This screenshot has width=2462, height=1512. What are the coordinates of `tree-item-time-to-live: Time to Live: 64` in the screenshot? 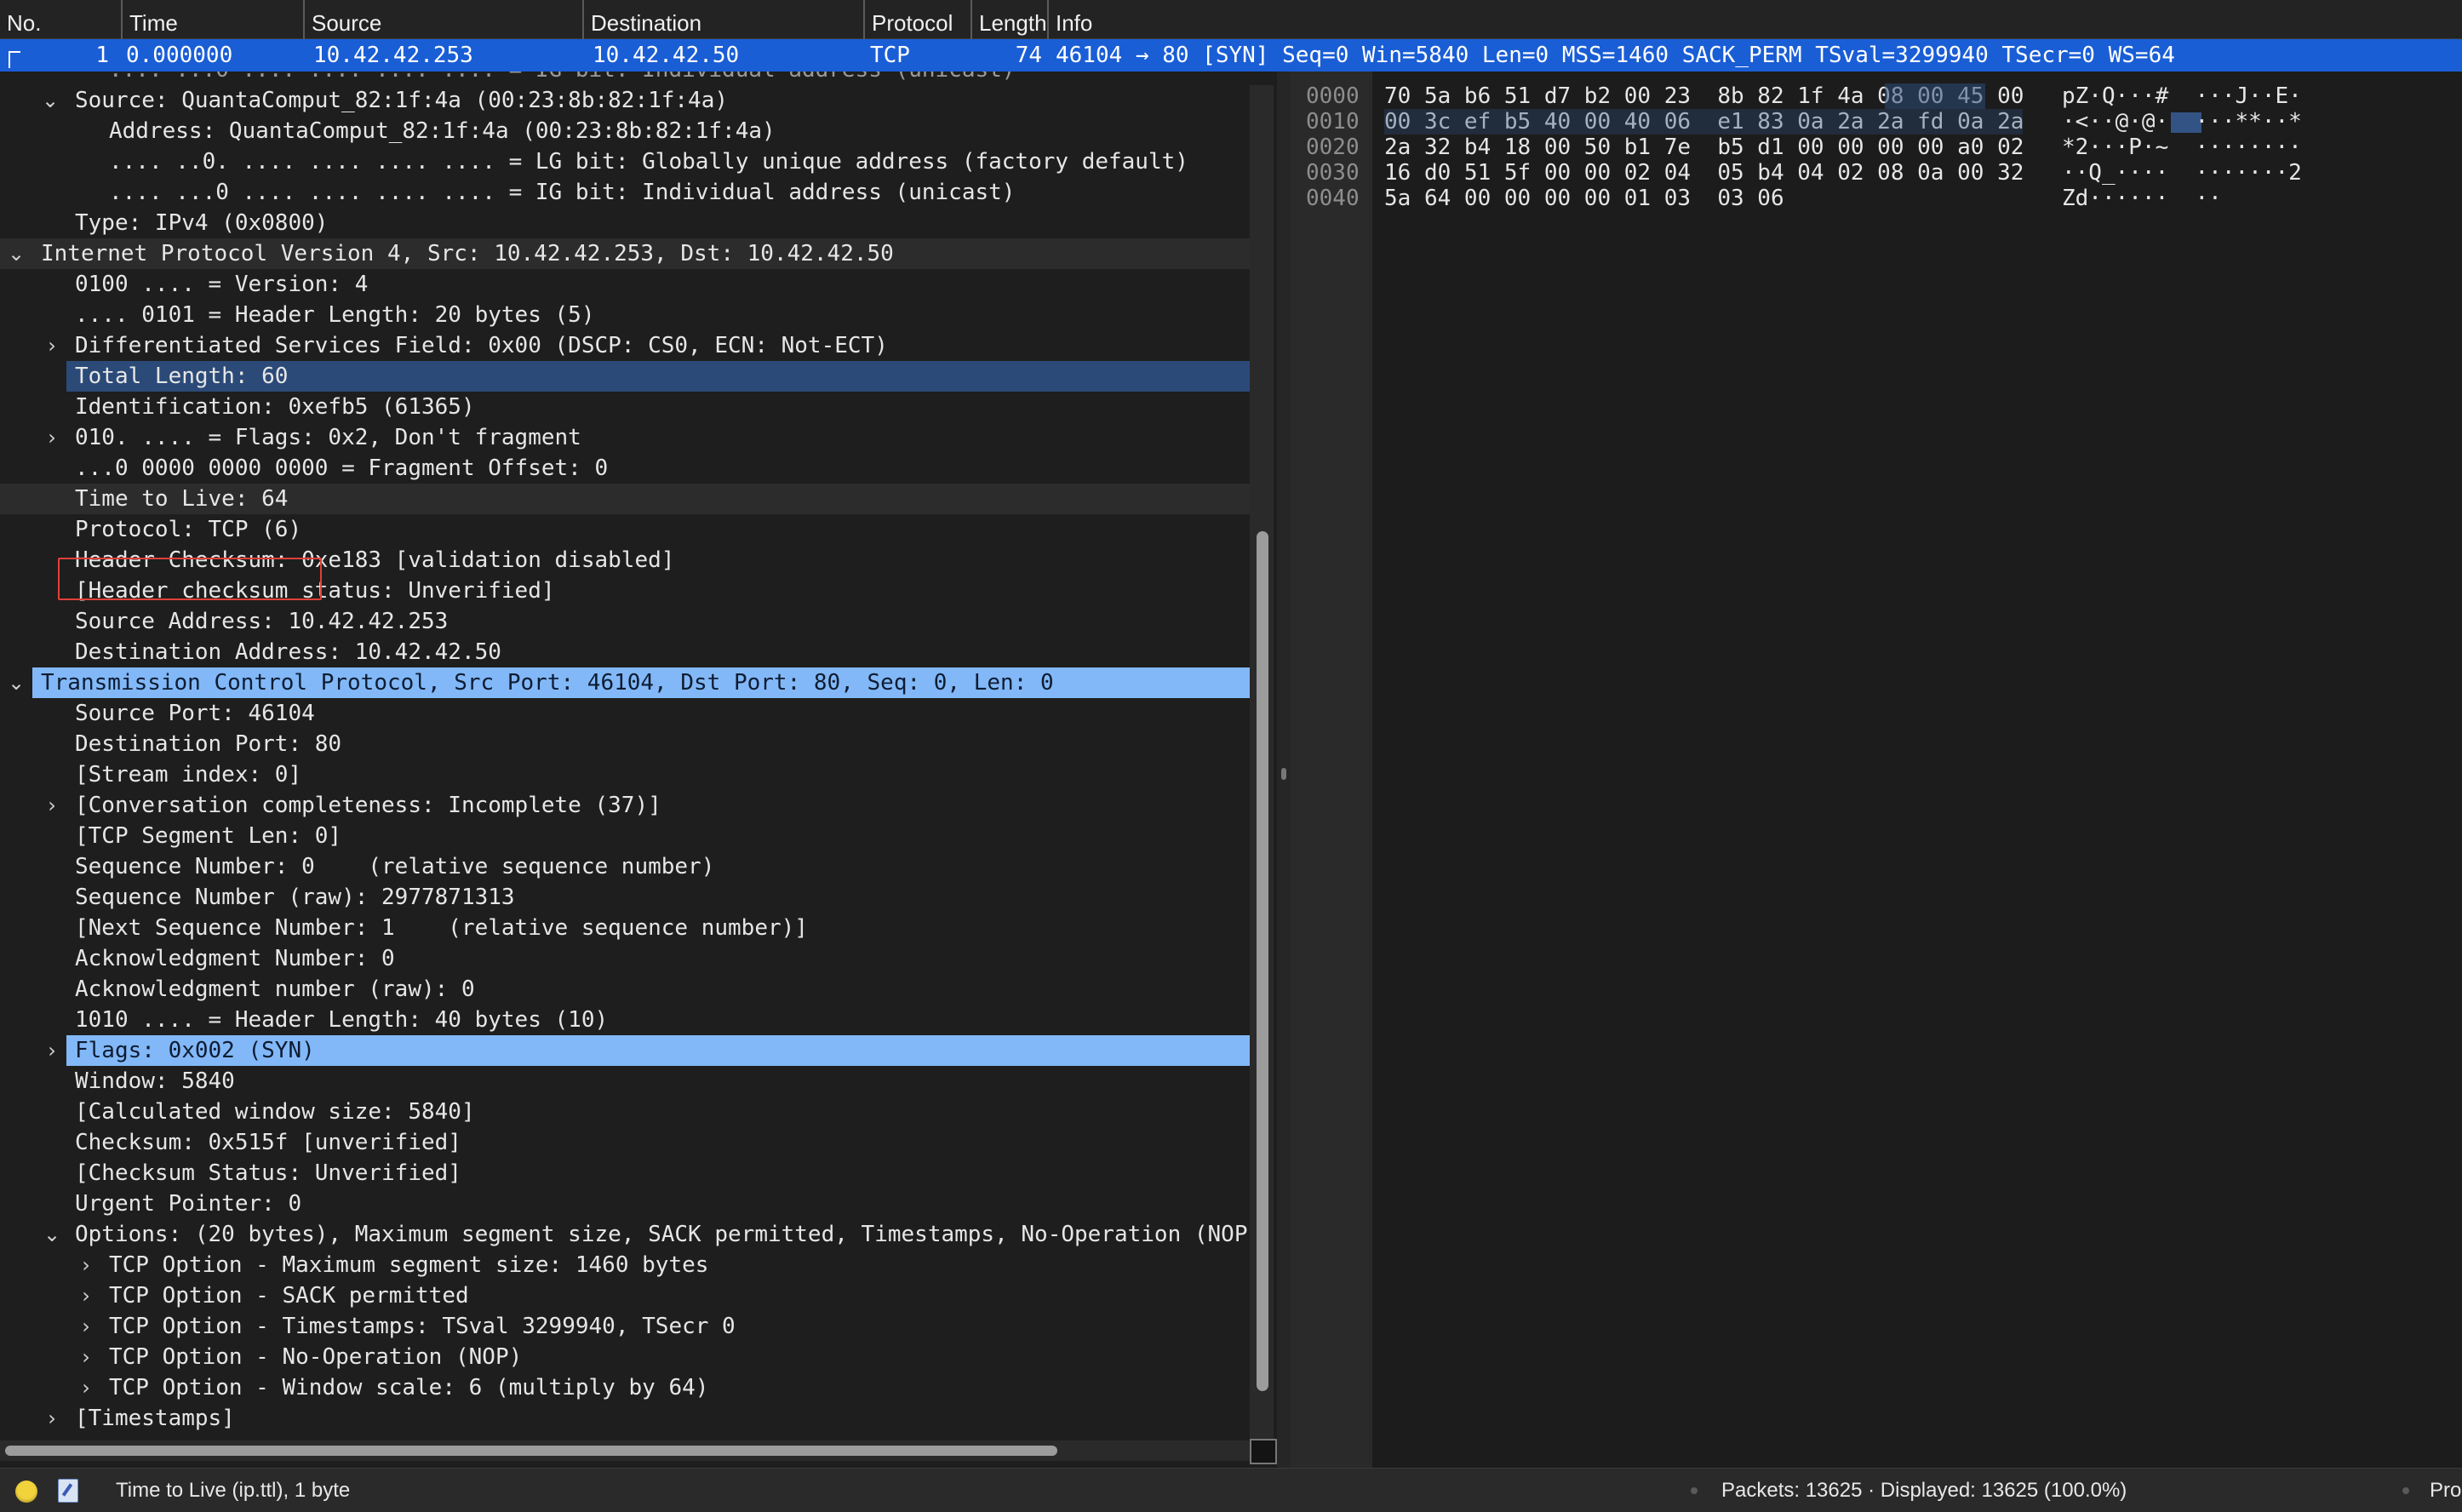 It's located at (625, 499).